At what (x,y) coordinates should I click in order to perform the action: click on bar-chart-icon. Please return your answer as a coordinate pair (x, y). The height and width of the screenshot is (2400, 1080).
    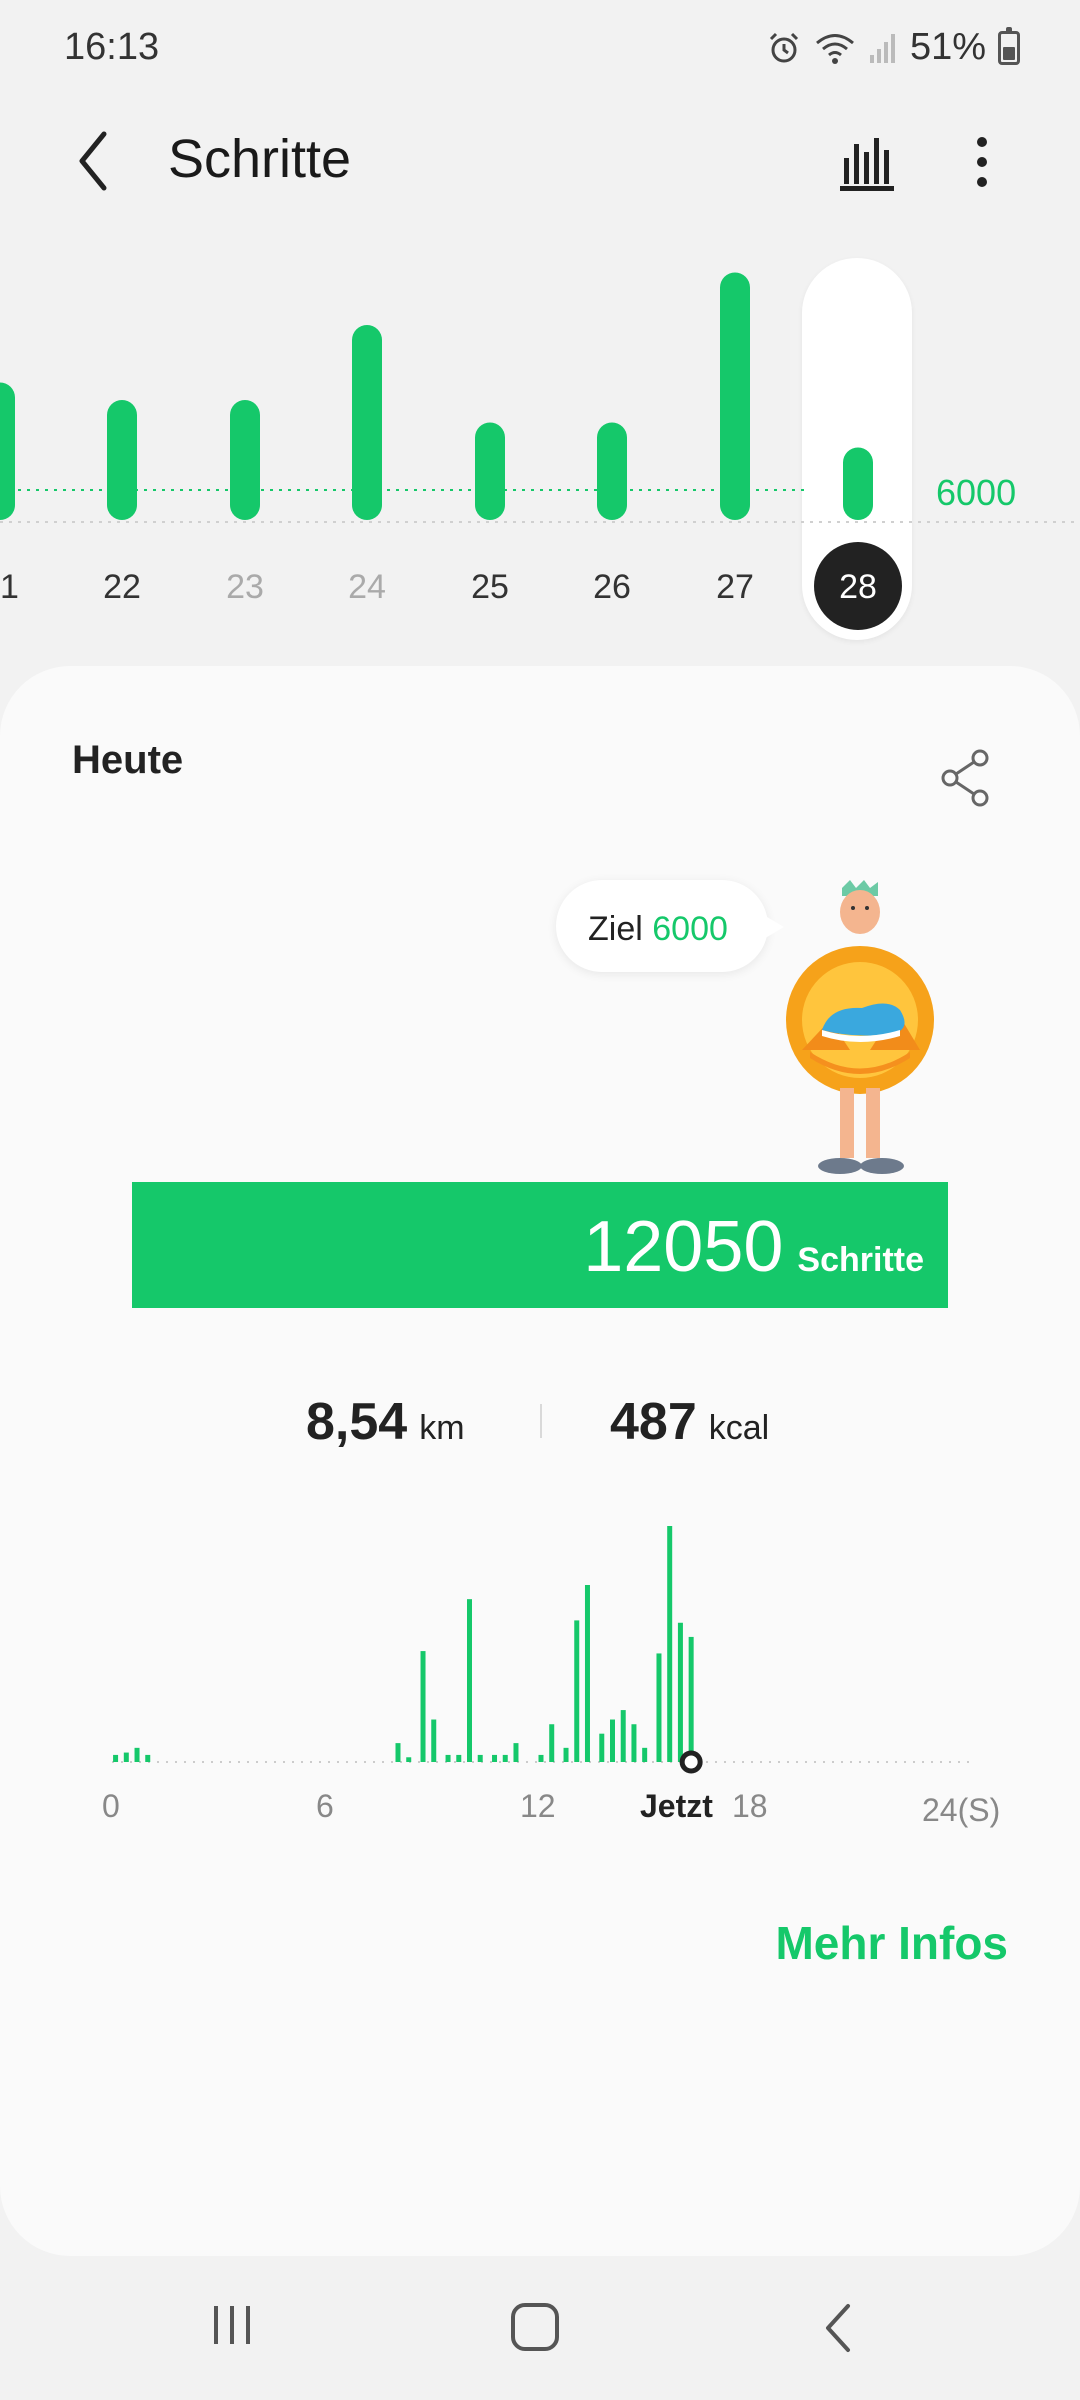
    Looking at the image, I should click on (867, 161).